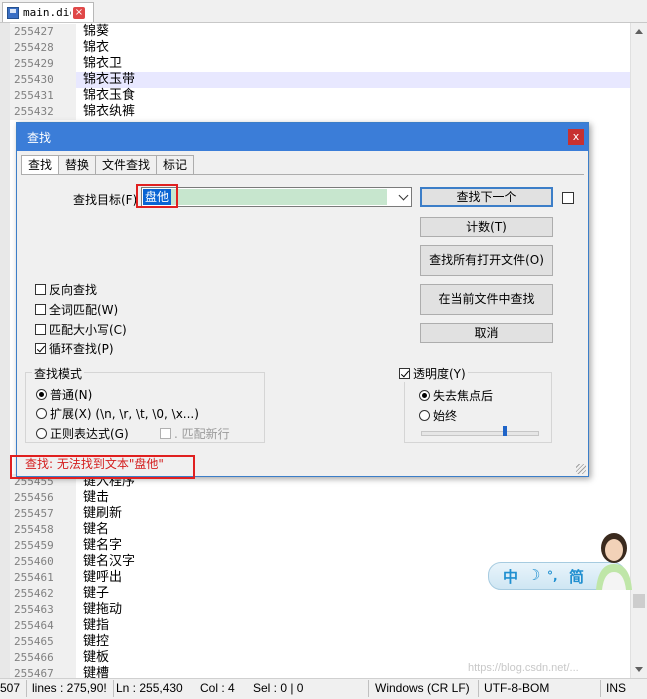 This screenshot has height=699, width=647. Describe the element at coordinates (43, 578) in the screenshot. I see `line-number: 255461` at that location.